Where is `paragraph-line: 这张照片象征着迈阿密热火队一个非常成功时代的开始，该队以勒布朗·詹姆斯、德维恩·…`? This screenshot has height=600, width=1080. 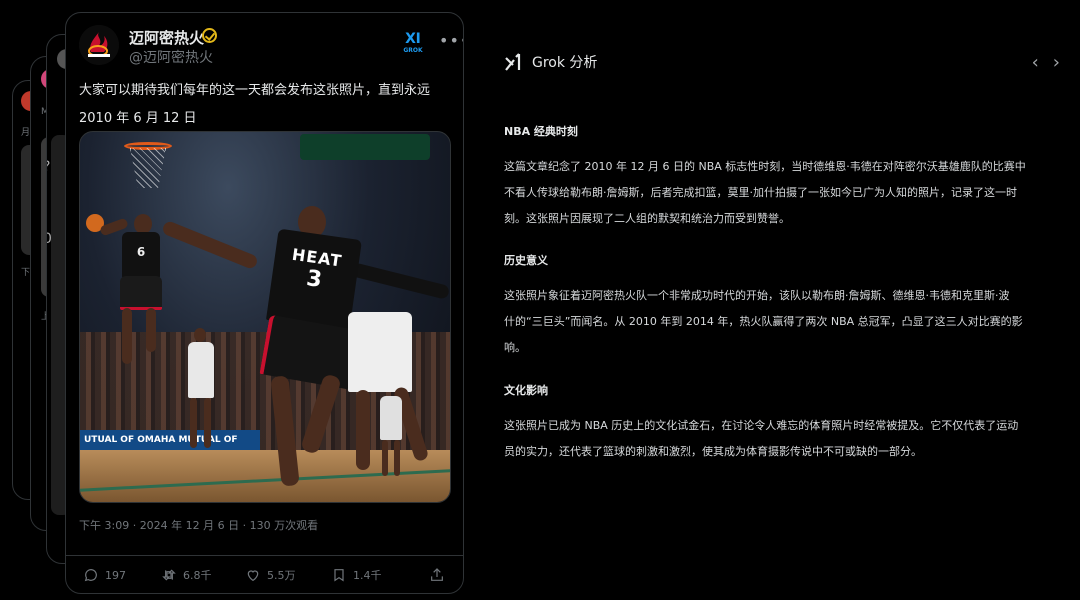
paragraph-line: 这张照片象征着迈阿密热火队一个非常成功时代的开始，该队以勒布朗·詹姆斯、德维恩·… is located at coordinates (757, 295).